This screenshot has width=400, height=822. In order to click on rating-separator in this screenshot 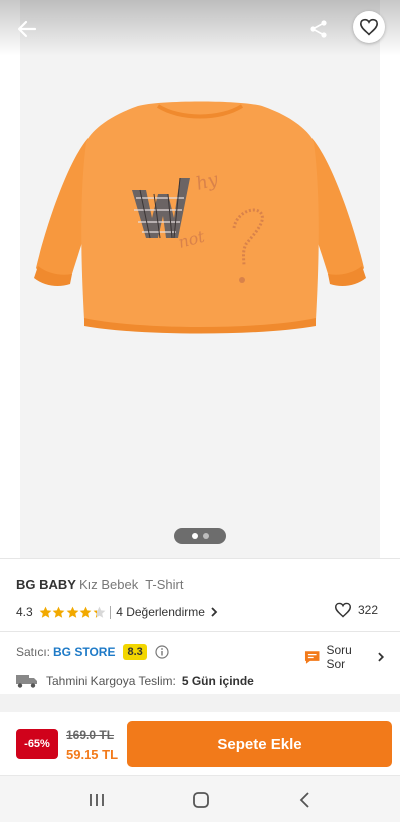, I will do `click(111, 612)`.